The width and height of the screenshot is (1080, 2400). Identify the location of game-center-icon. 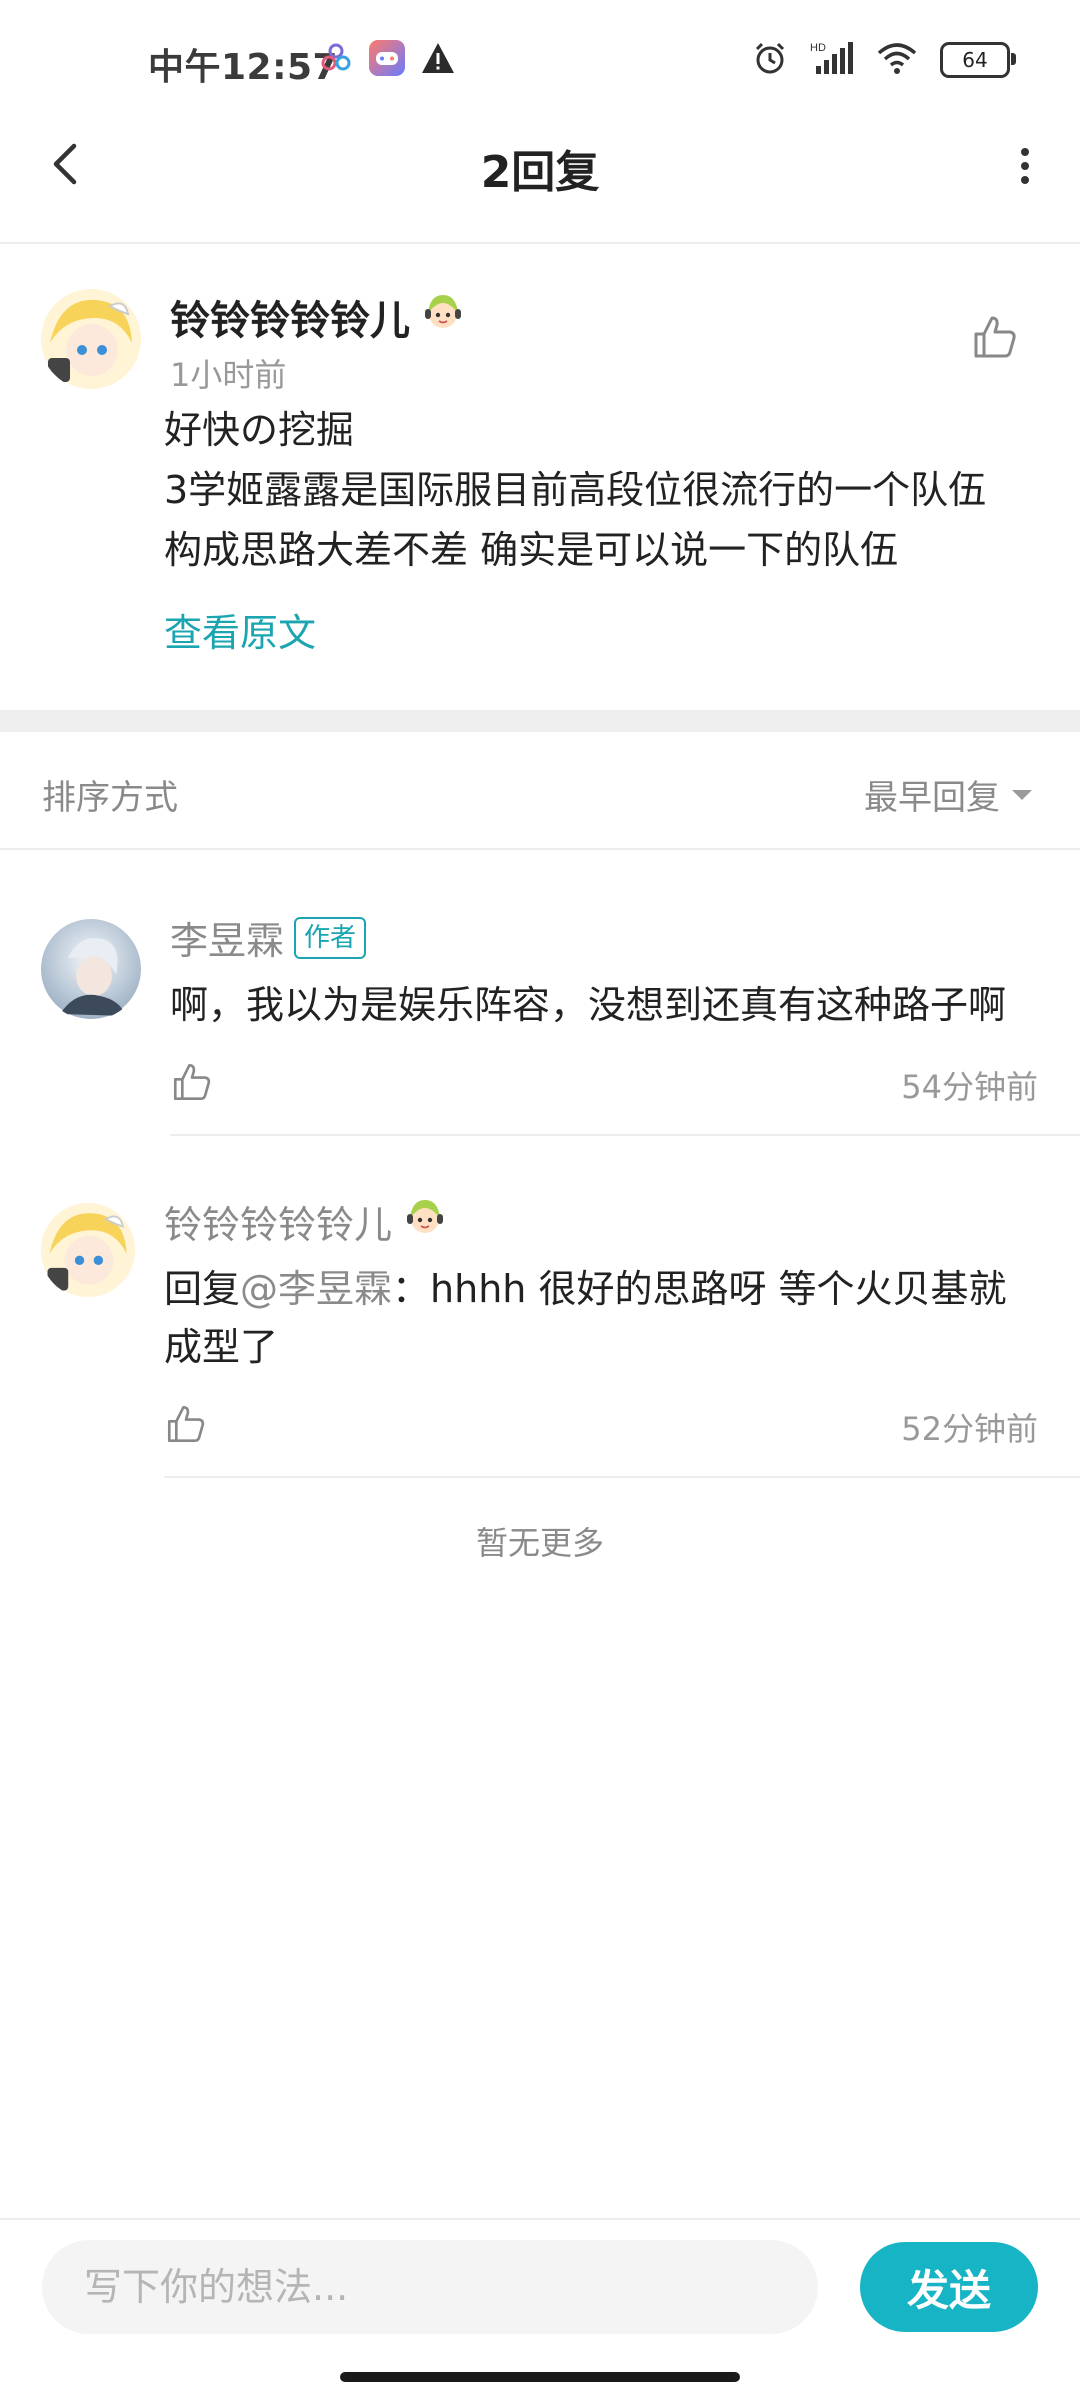
(387, 60).